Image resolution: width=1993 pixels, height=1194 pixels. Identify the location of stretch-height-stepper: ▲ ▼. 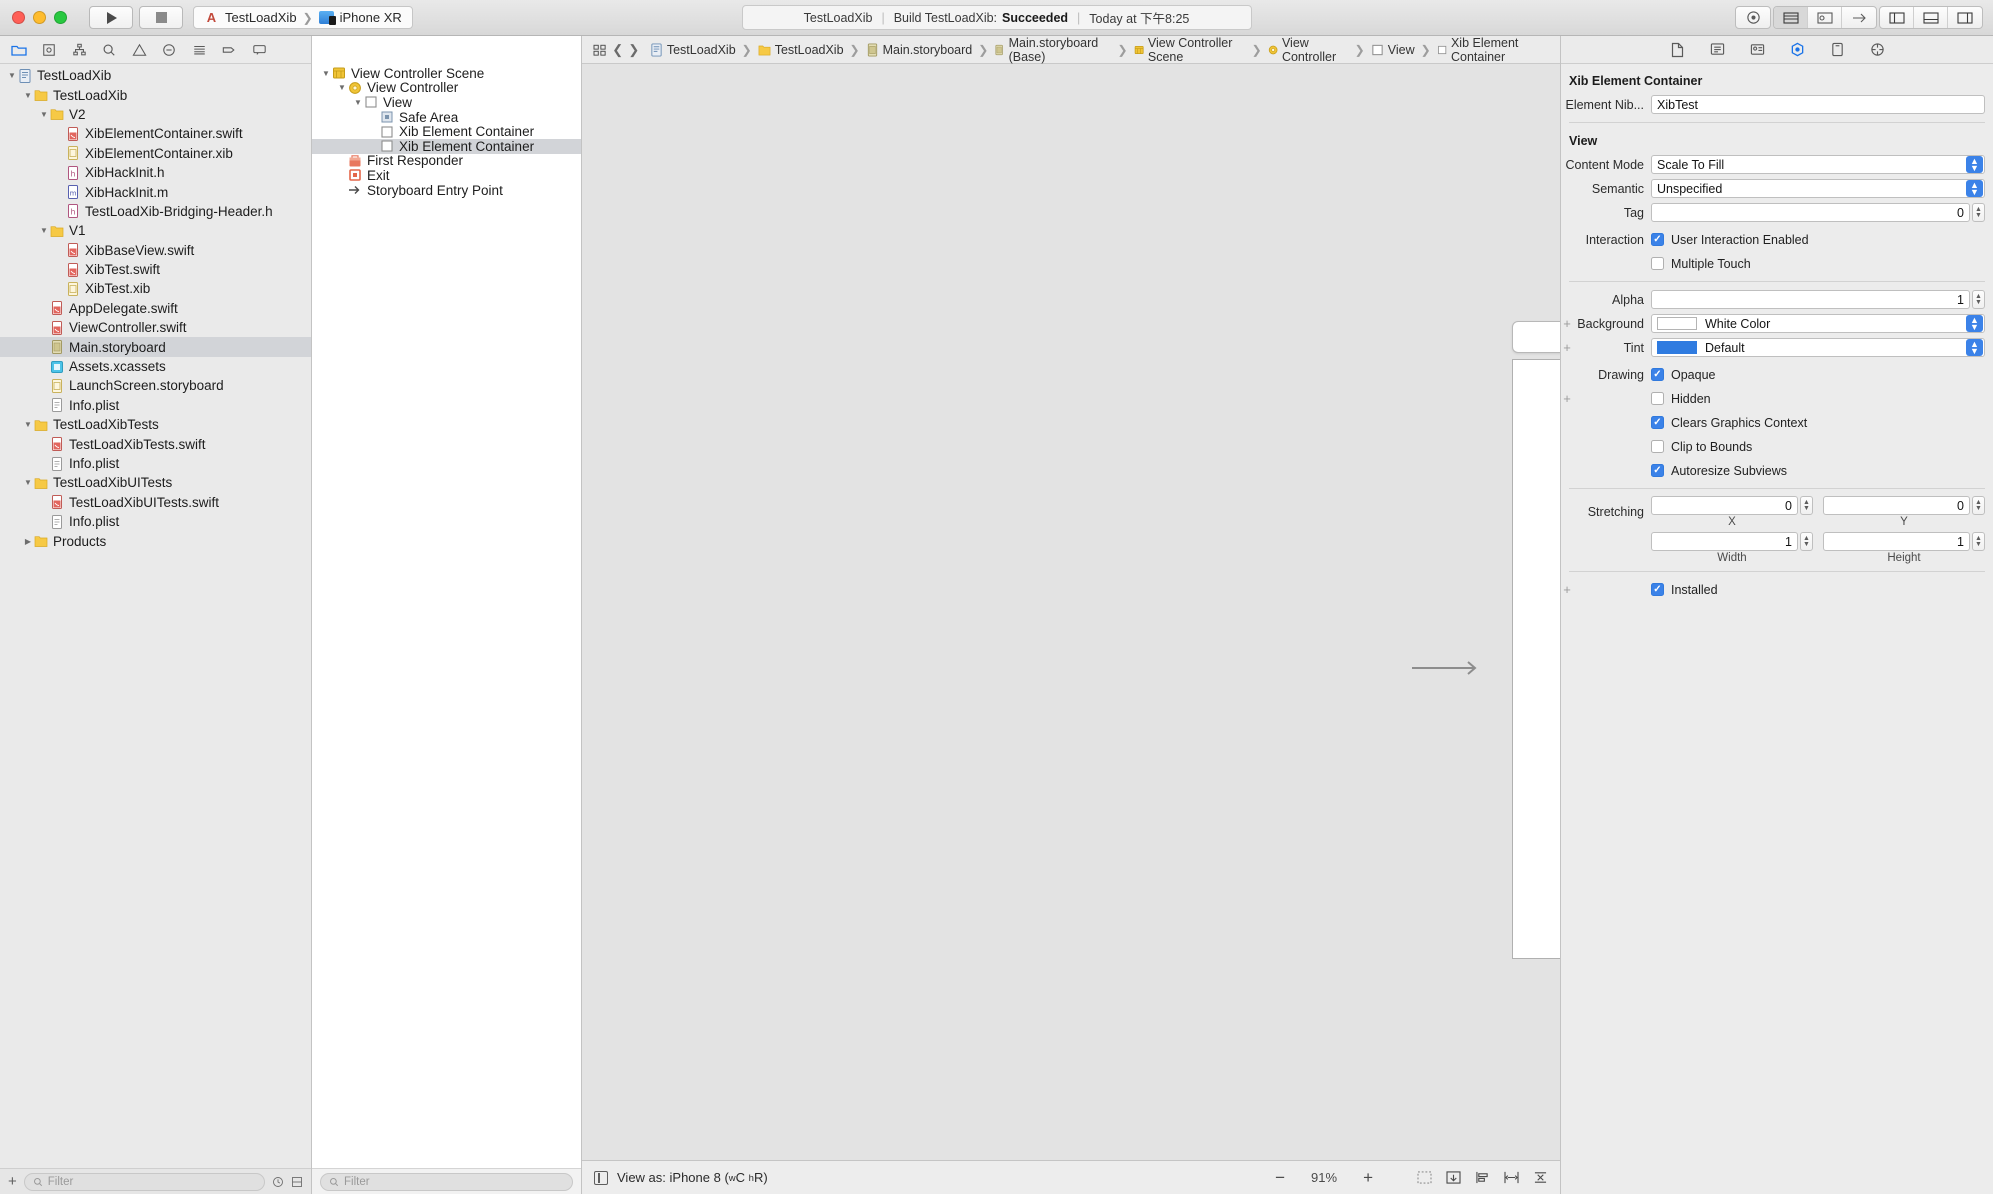
(1978, 541).